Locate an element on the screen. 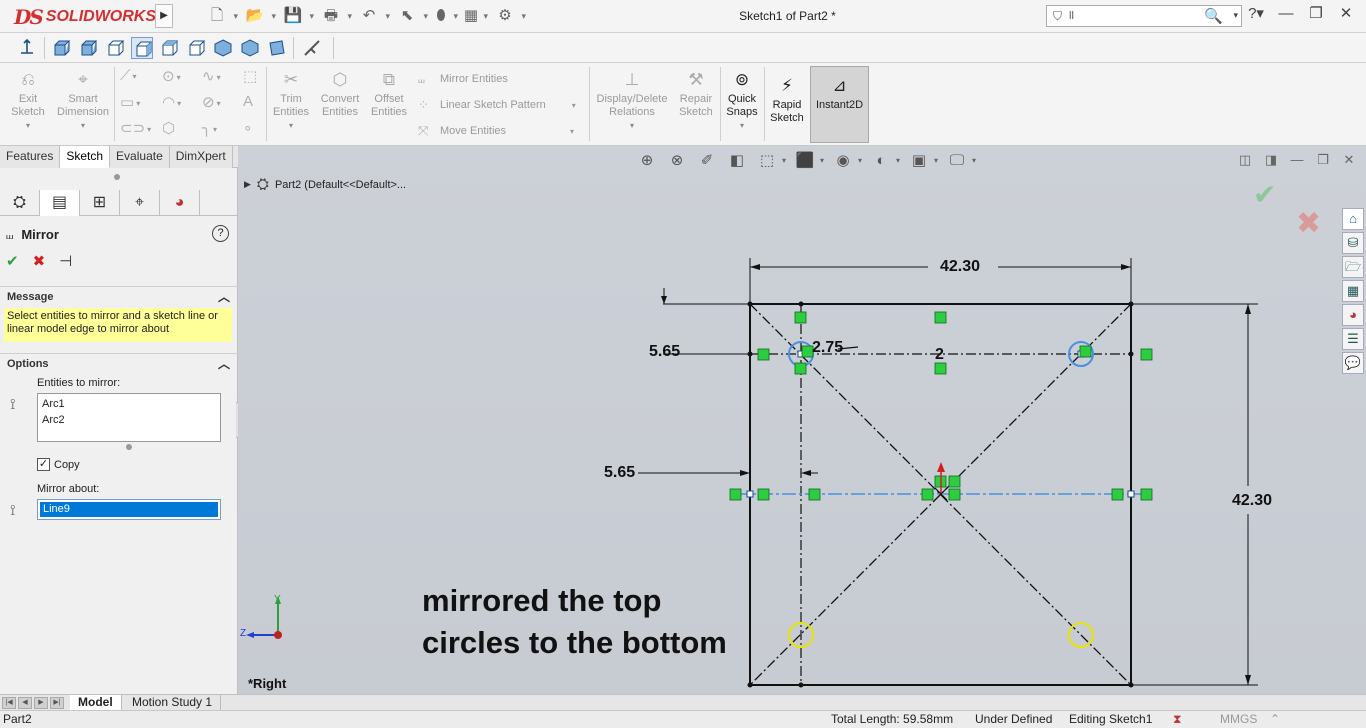 This screenshot has width=1366, height=728. search-dropdown-icon: ▾ is located at coordinates (1235, 15).